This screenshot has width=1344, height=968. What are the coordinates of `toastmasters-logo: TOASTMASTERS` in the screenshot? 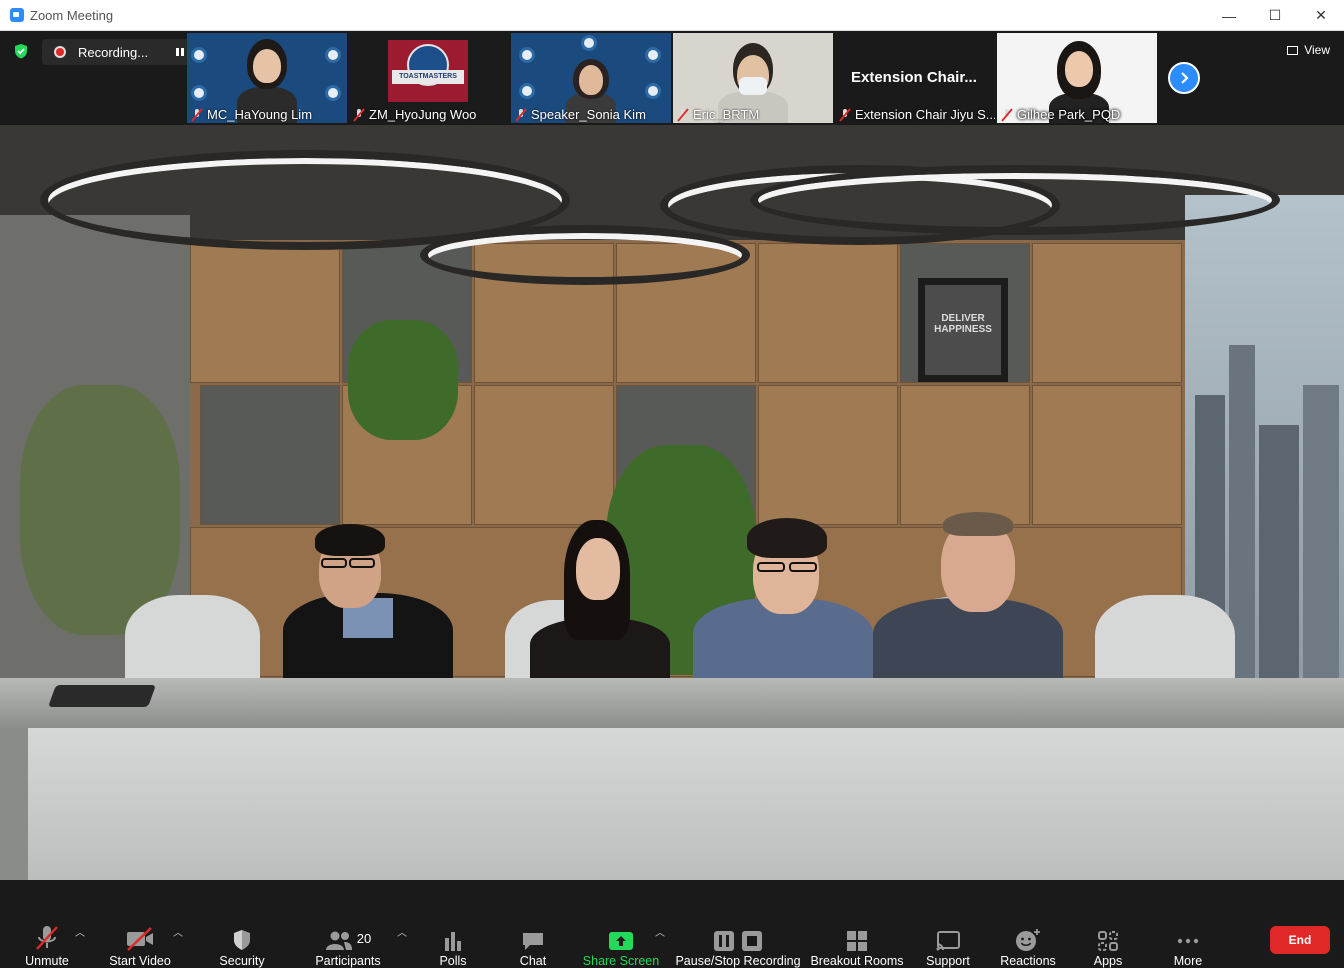 It's located at (428, 71).